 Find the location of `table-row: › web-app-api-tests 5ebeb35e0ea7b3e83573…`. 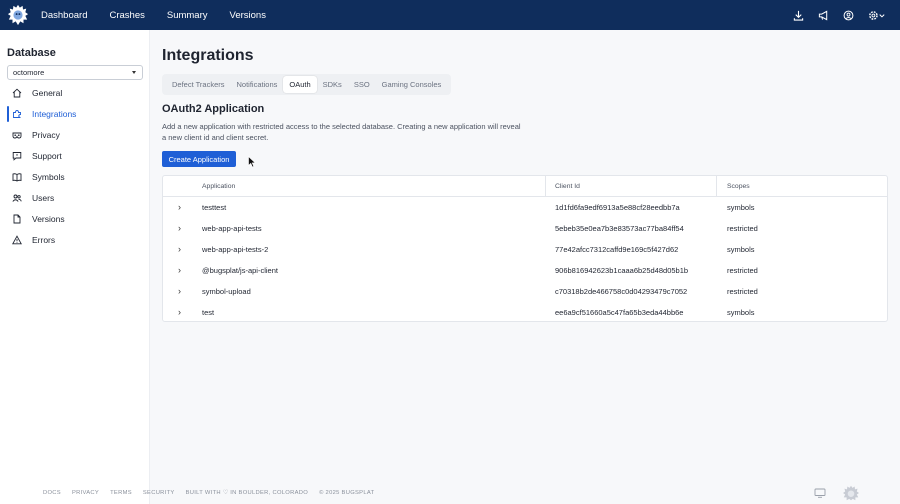

table-row: › web-app-api-tests 5ebeb35e0ea7b3e83573… is located at coordinates (525, 228).